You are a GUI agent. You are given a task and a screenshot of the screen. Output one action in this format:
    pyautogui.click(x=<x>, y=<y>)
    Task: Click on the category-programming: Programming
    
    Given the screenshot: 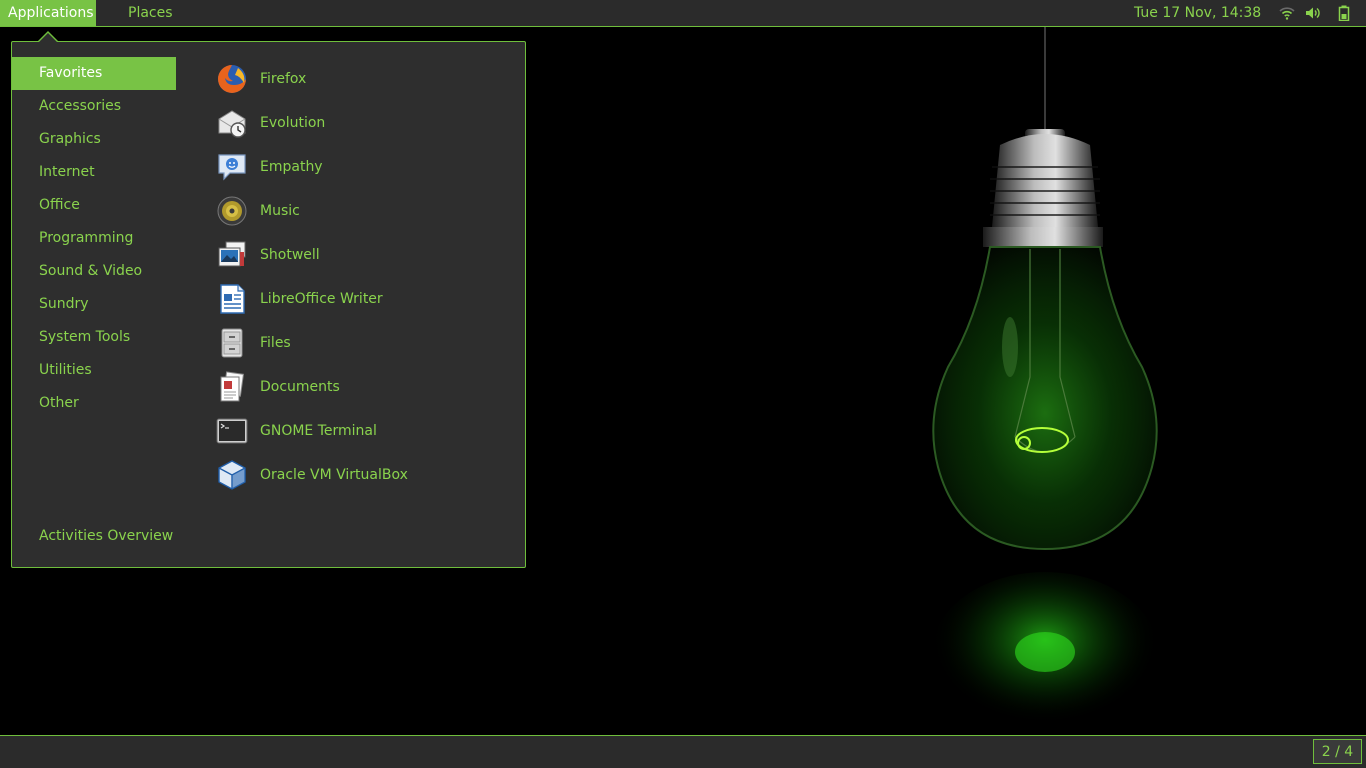 What is the action you would take?
    pyautogui.click(x=94, y=238)
    